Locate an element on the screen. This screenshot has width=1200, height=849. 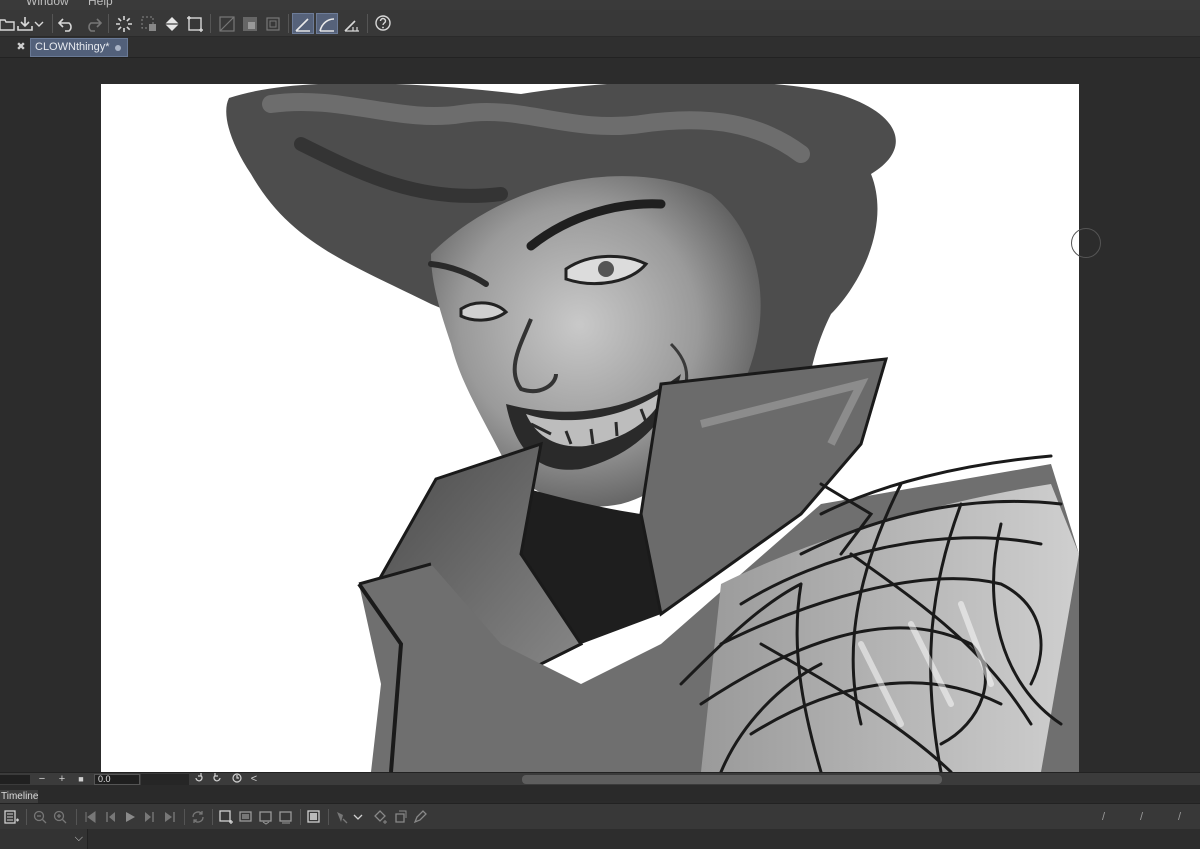
horizontal-scrollbar is located at coordinates (732, 779).